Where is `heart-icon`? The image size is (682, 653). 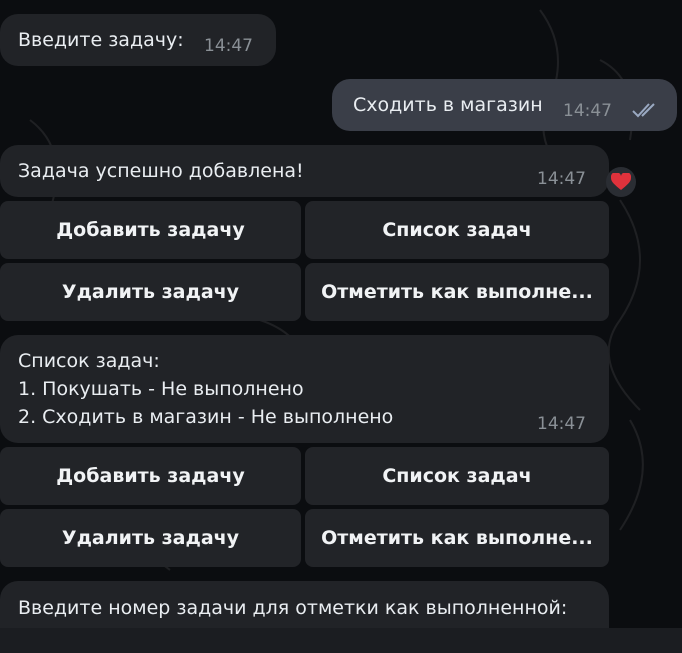 heart-icon is located at coordinates (621, 181).